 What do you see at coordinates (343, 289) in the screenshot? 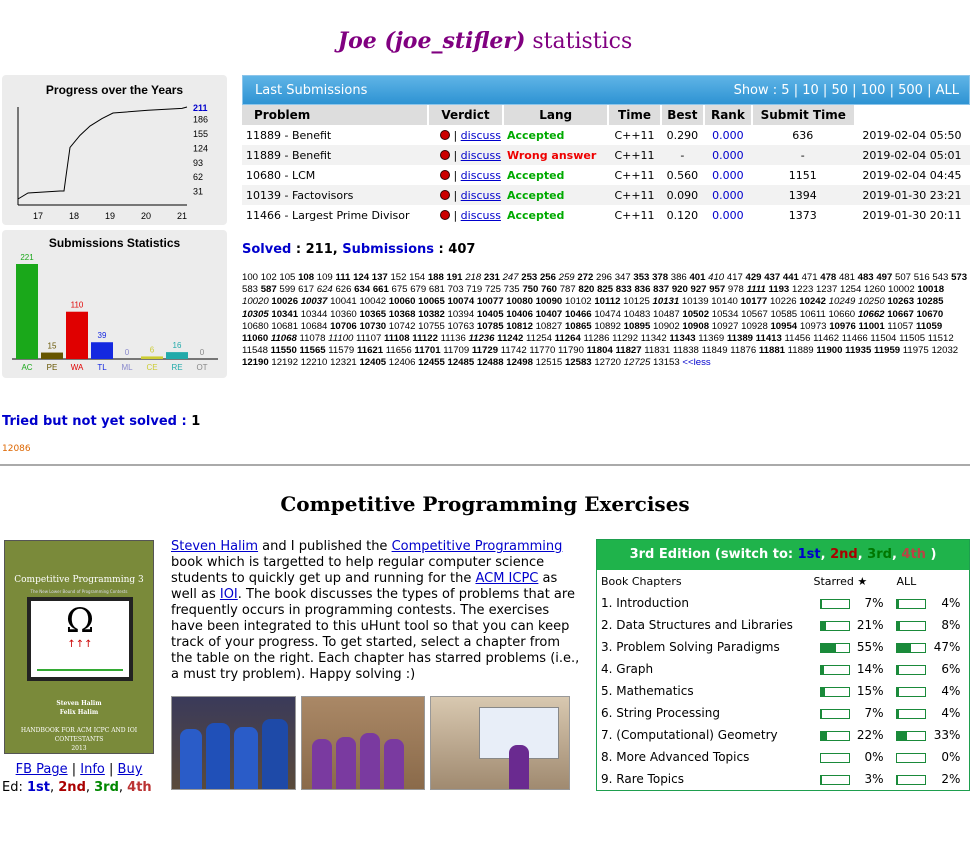
I see `solved-problem: 626` at bounding box center [343, 289].